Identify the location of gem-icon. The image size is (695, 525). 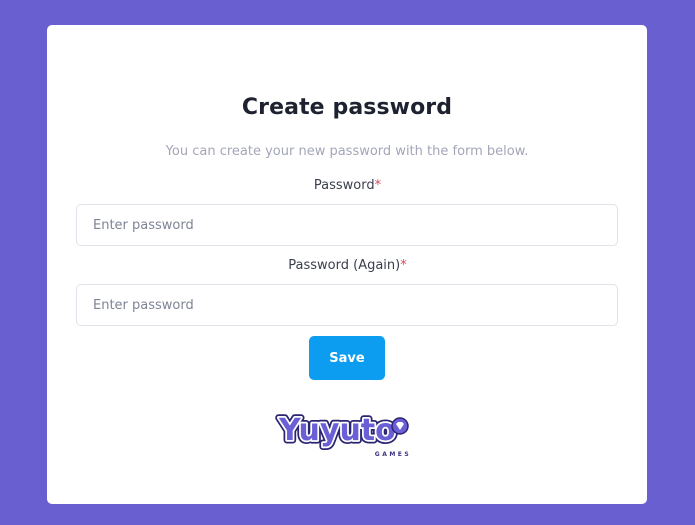
(400, 426).